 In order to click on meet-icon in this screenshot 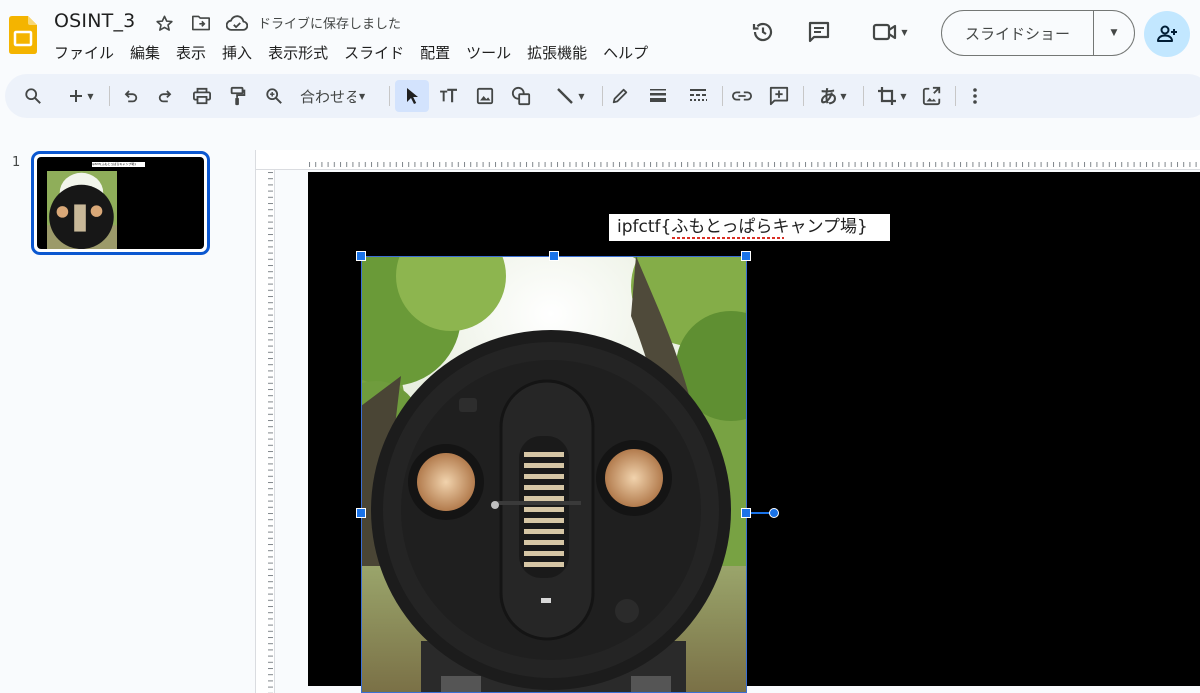, I will do `click(885, 32)`.